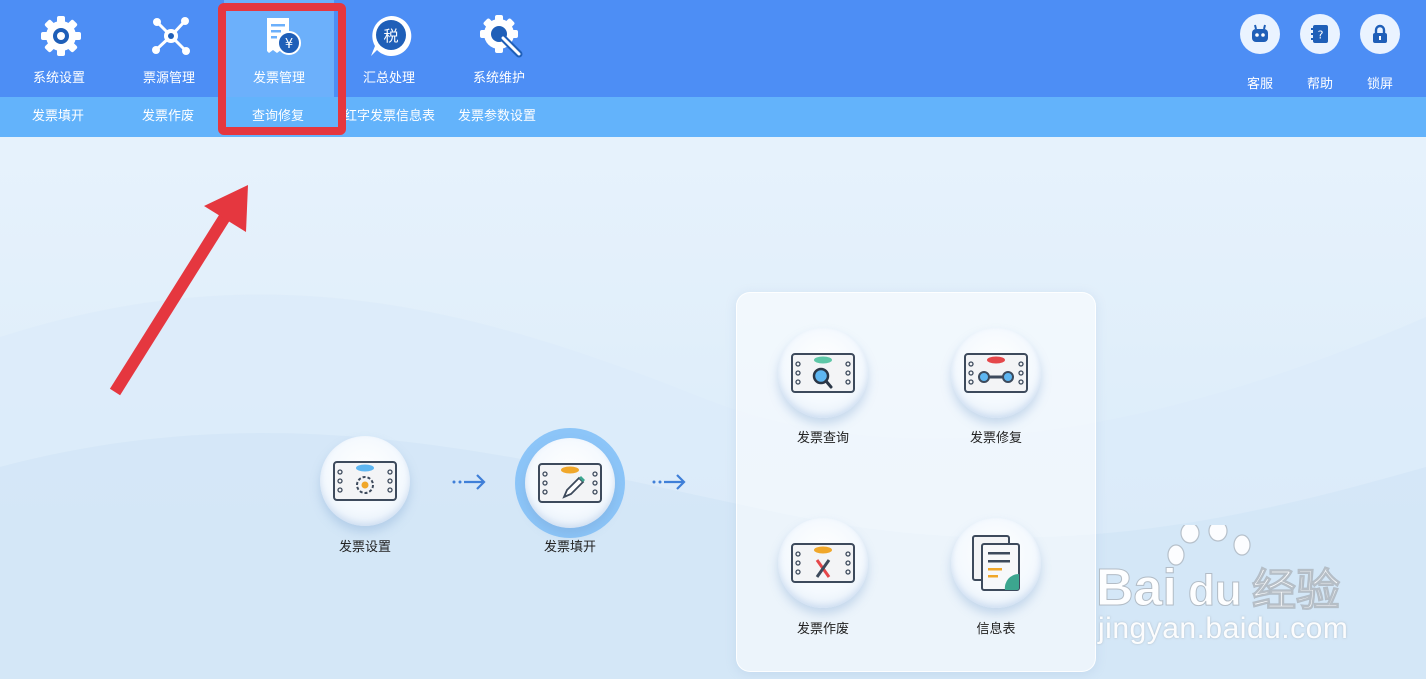  I want to click on documents-stack-icon, so click(996, 563).